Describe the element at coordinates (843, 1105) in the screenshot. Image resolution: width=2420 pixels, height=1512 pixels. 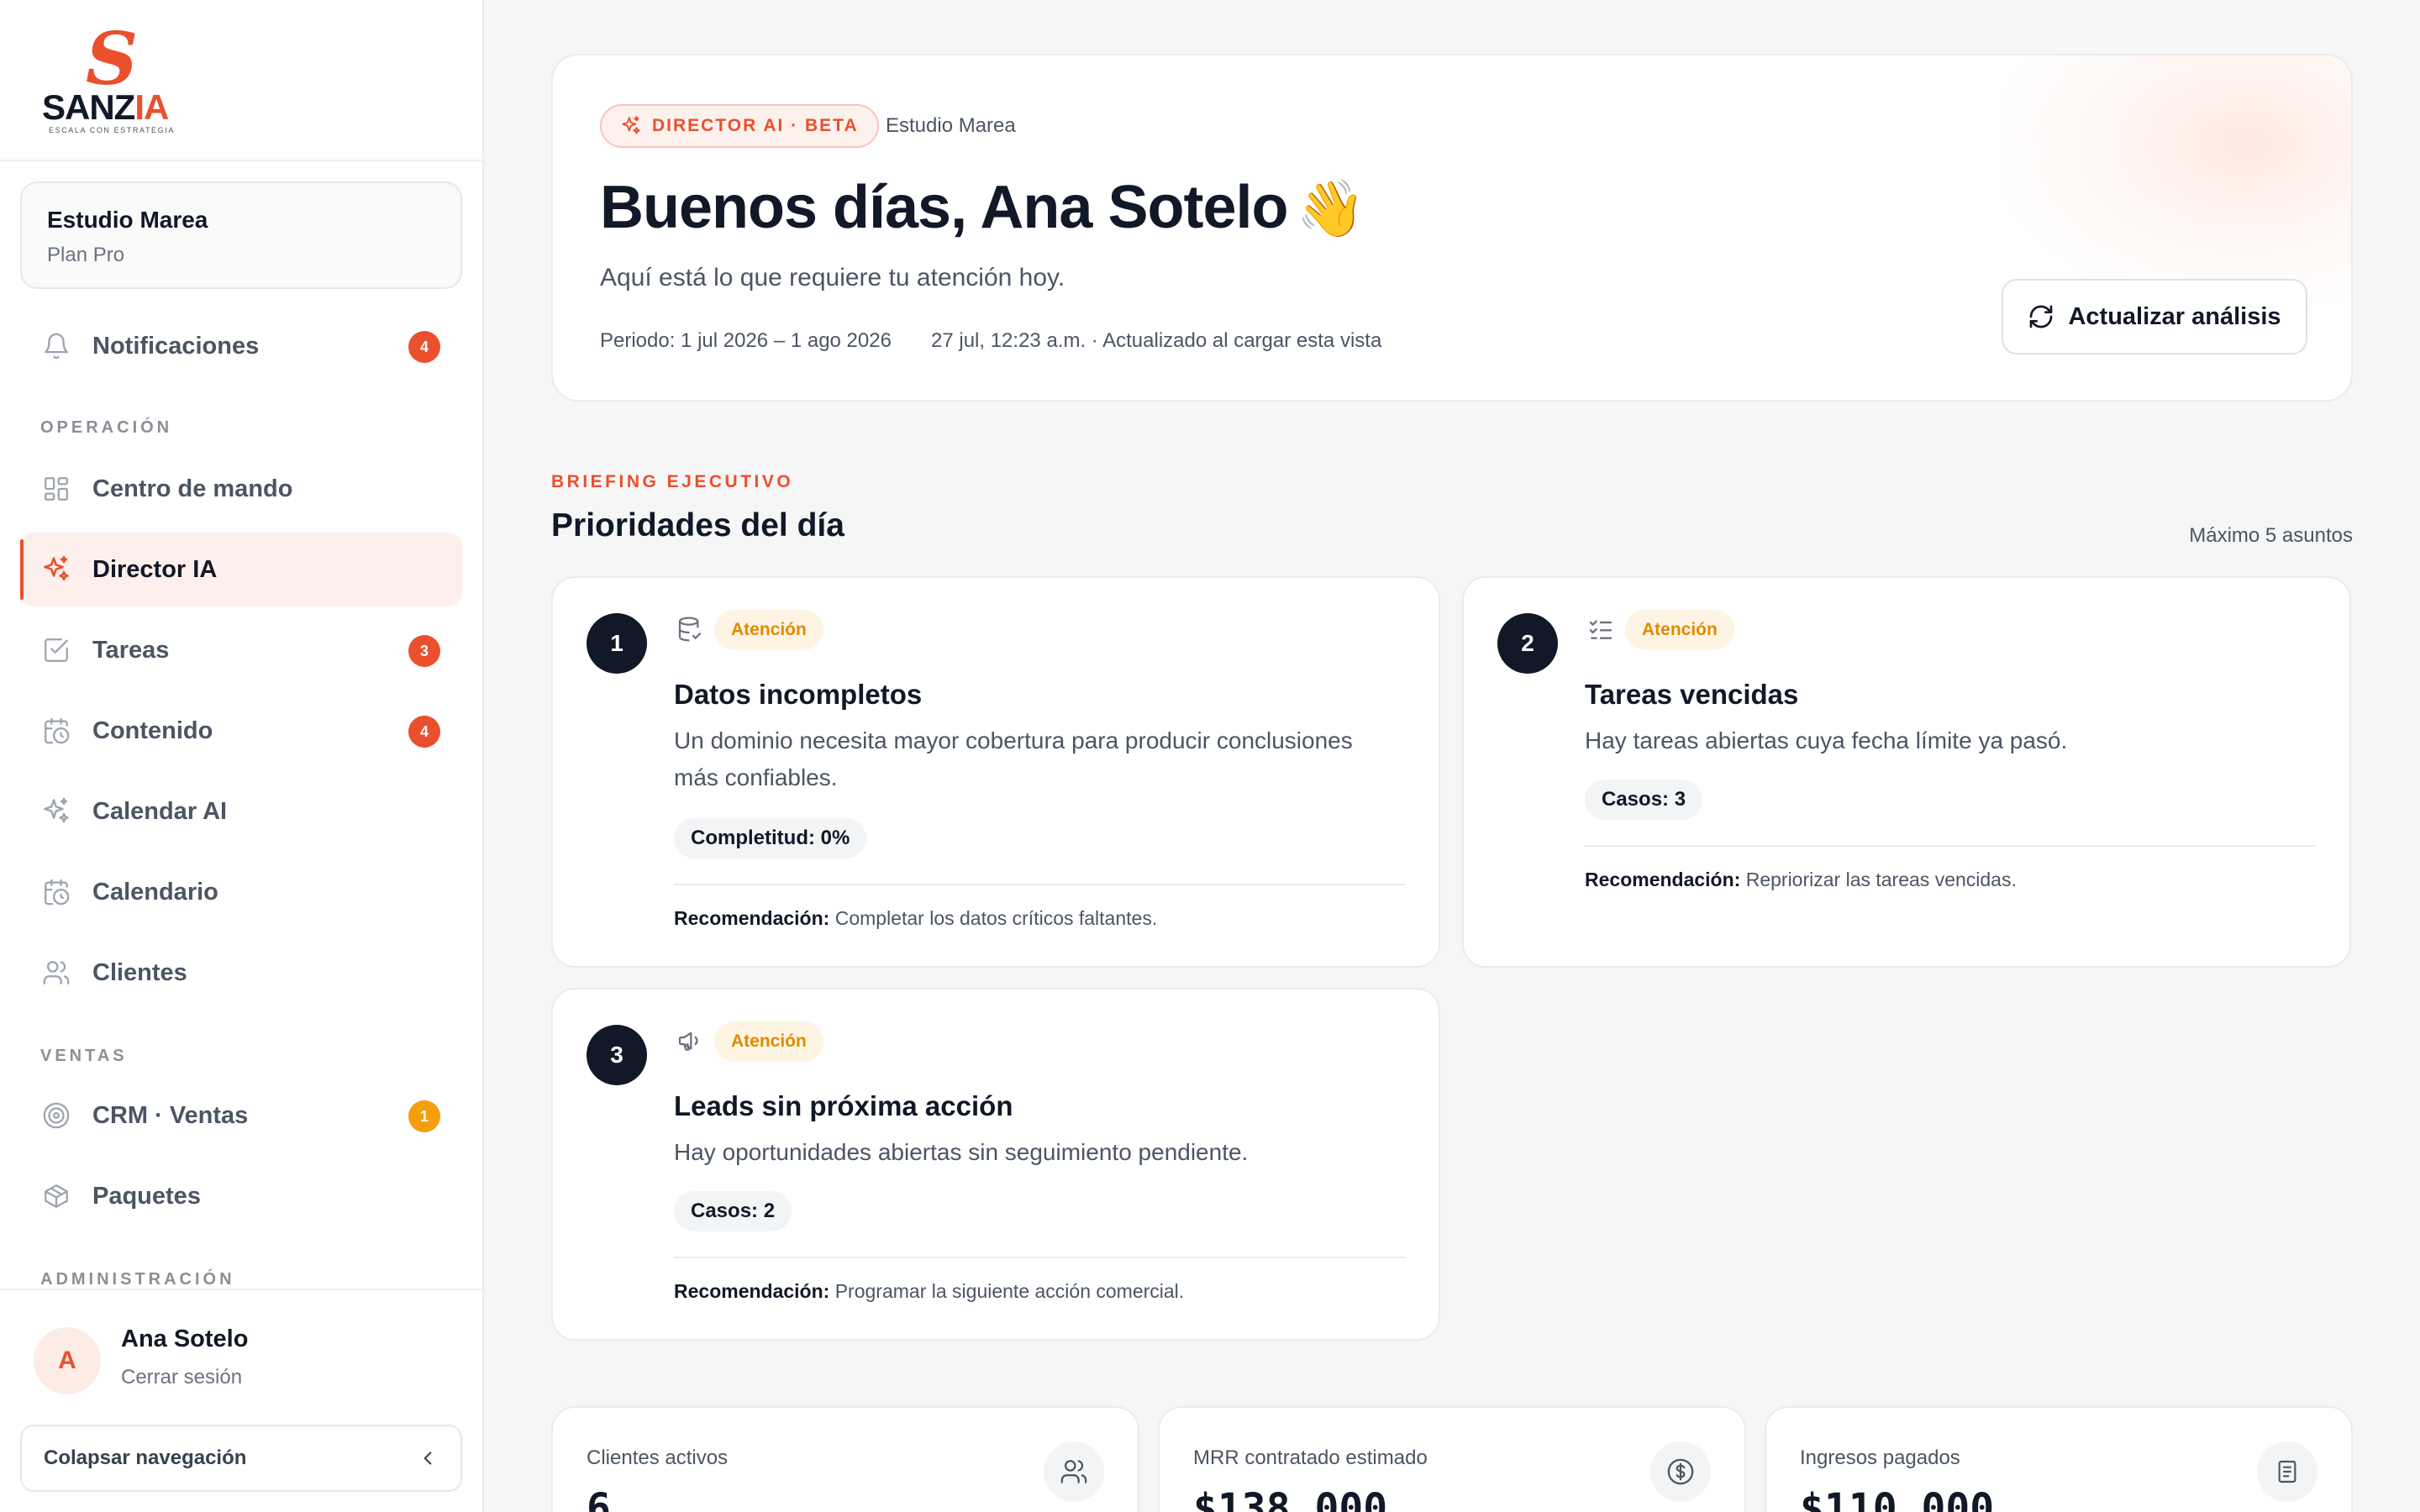
I see `priority-title: Leads sin próxima acción` at that location.